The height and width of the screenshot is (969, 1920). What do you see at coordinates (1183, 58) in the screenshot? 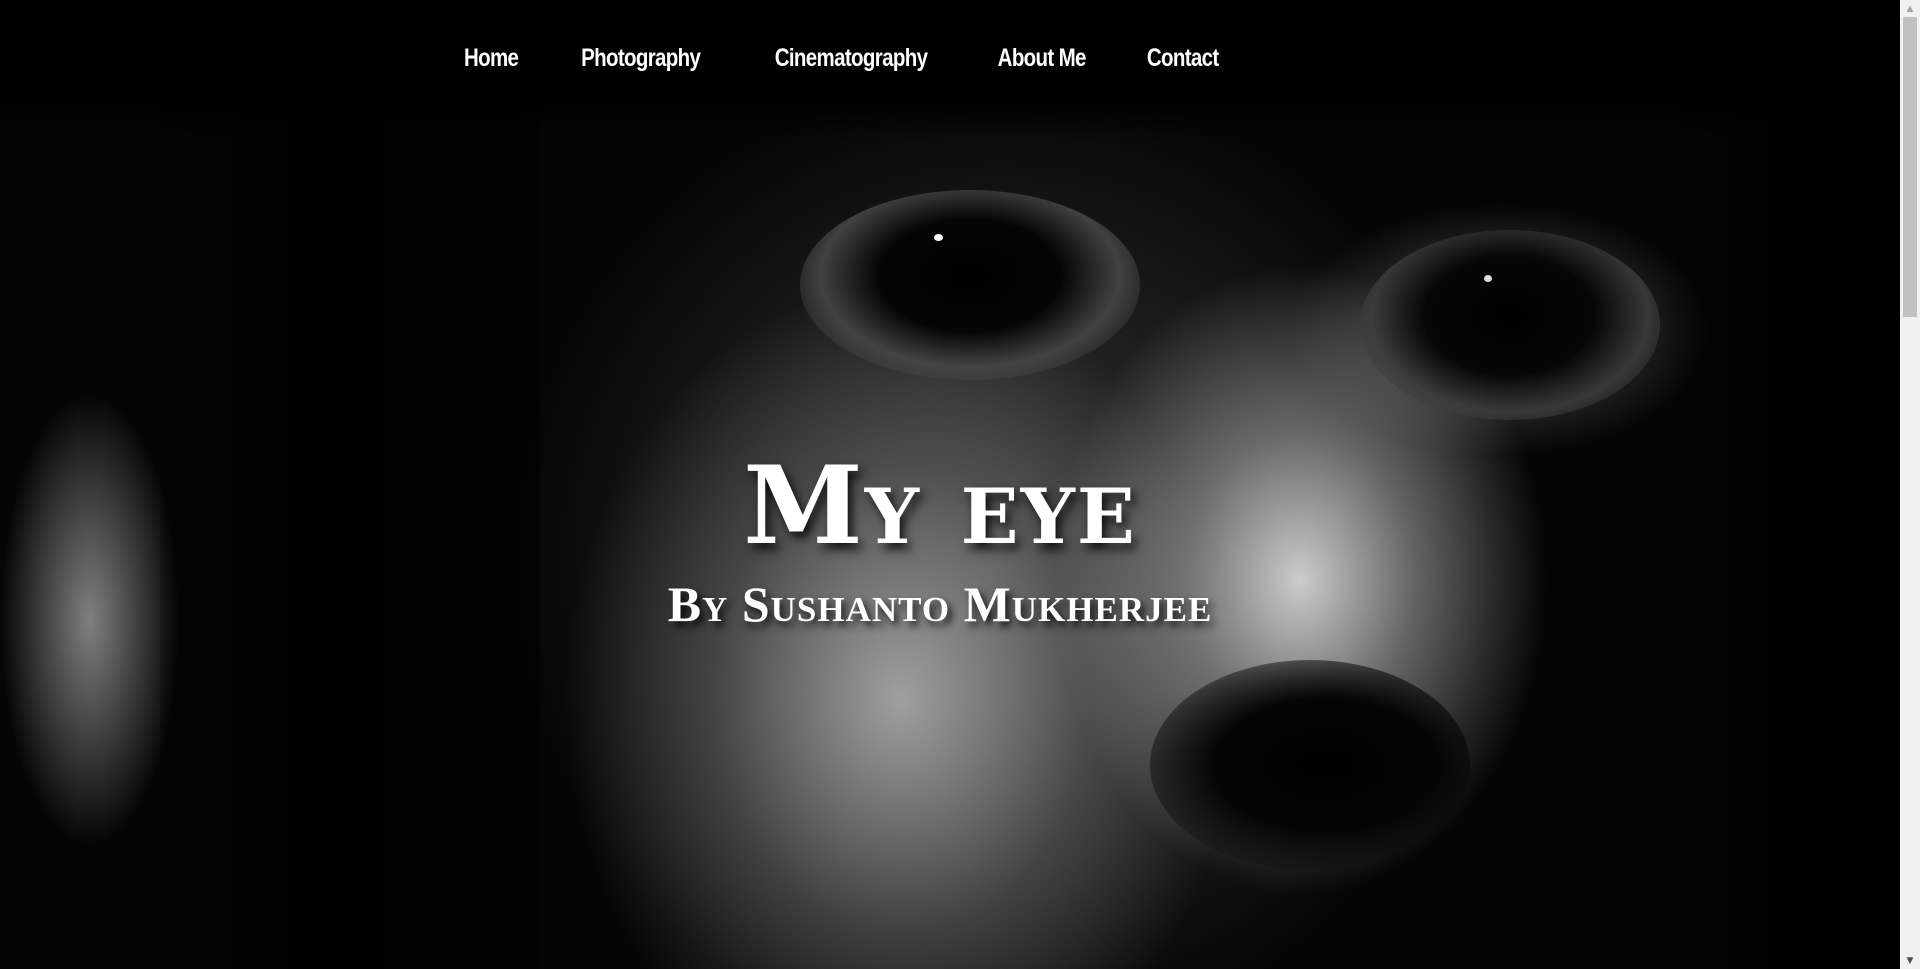
I see `nav-item-contact: Contact` at bounding box center [1183, 58].